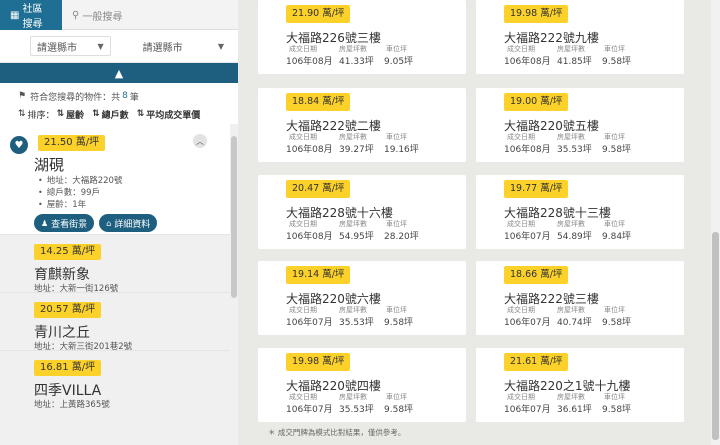 The height and width of the screenshot is (445, 720). I want to click on main-scrollbar-thumb, so click(715, 336).